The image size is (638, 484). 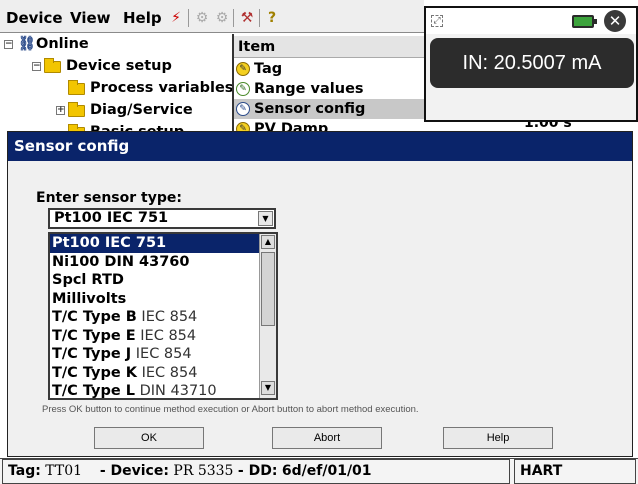 I want to click on device-label: - Device:, so click(x=134, y=471).